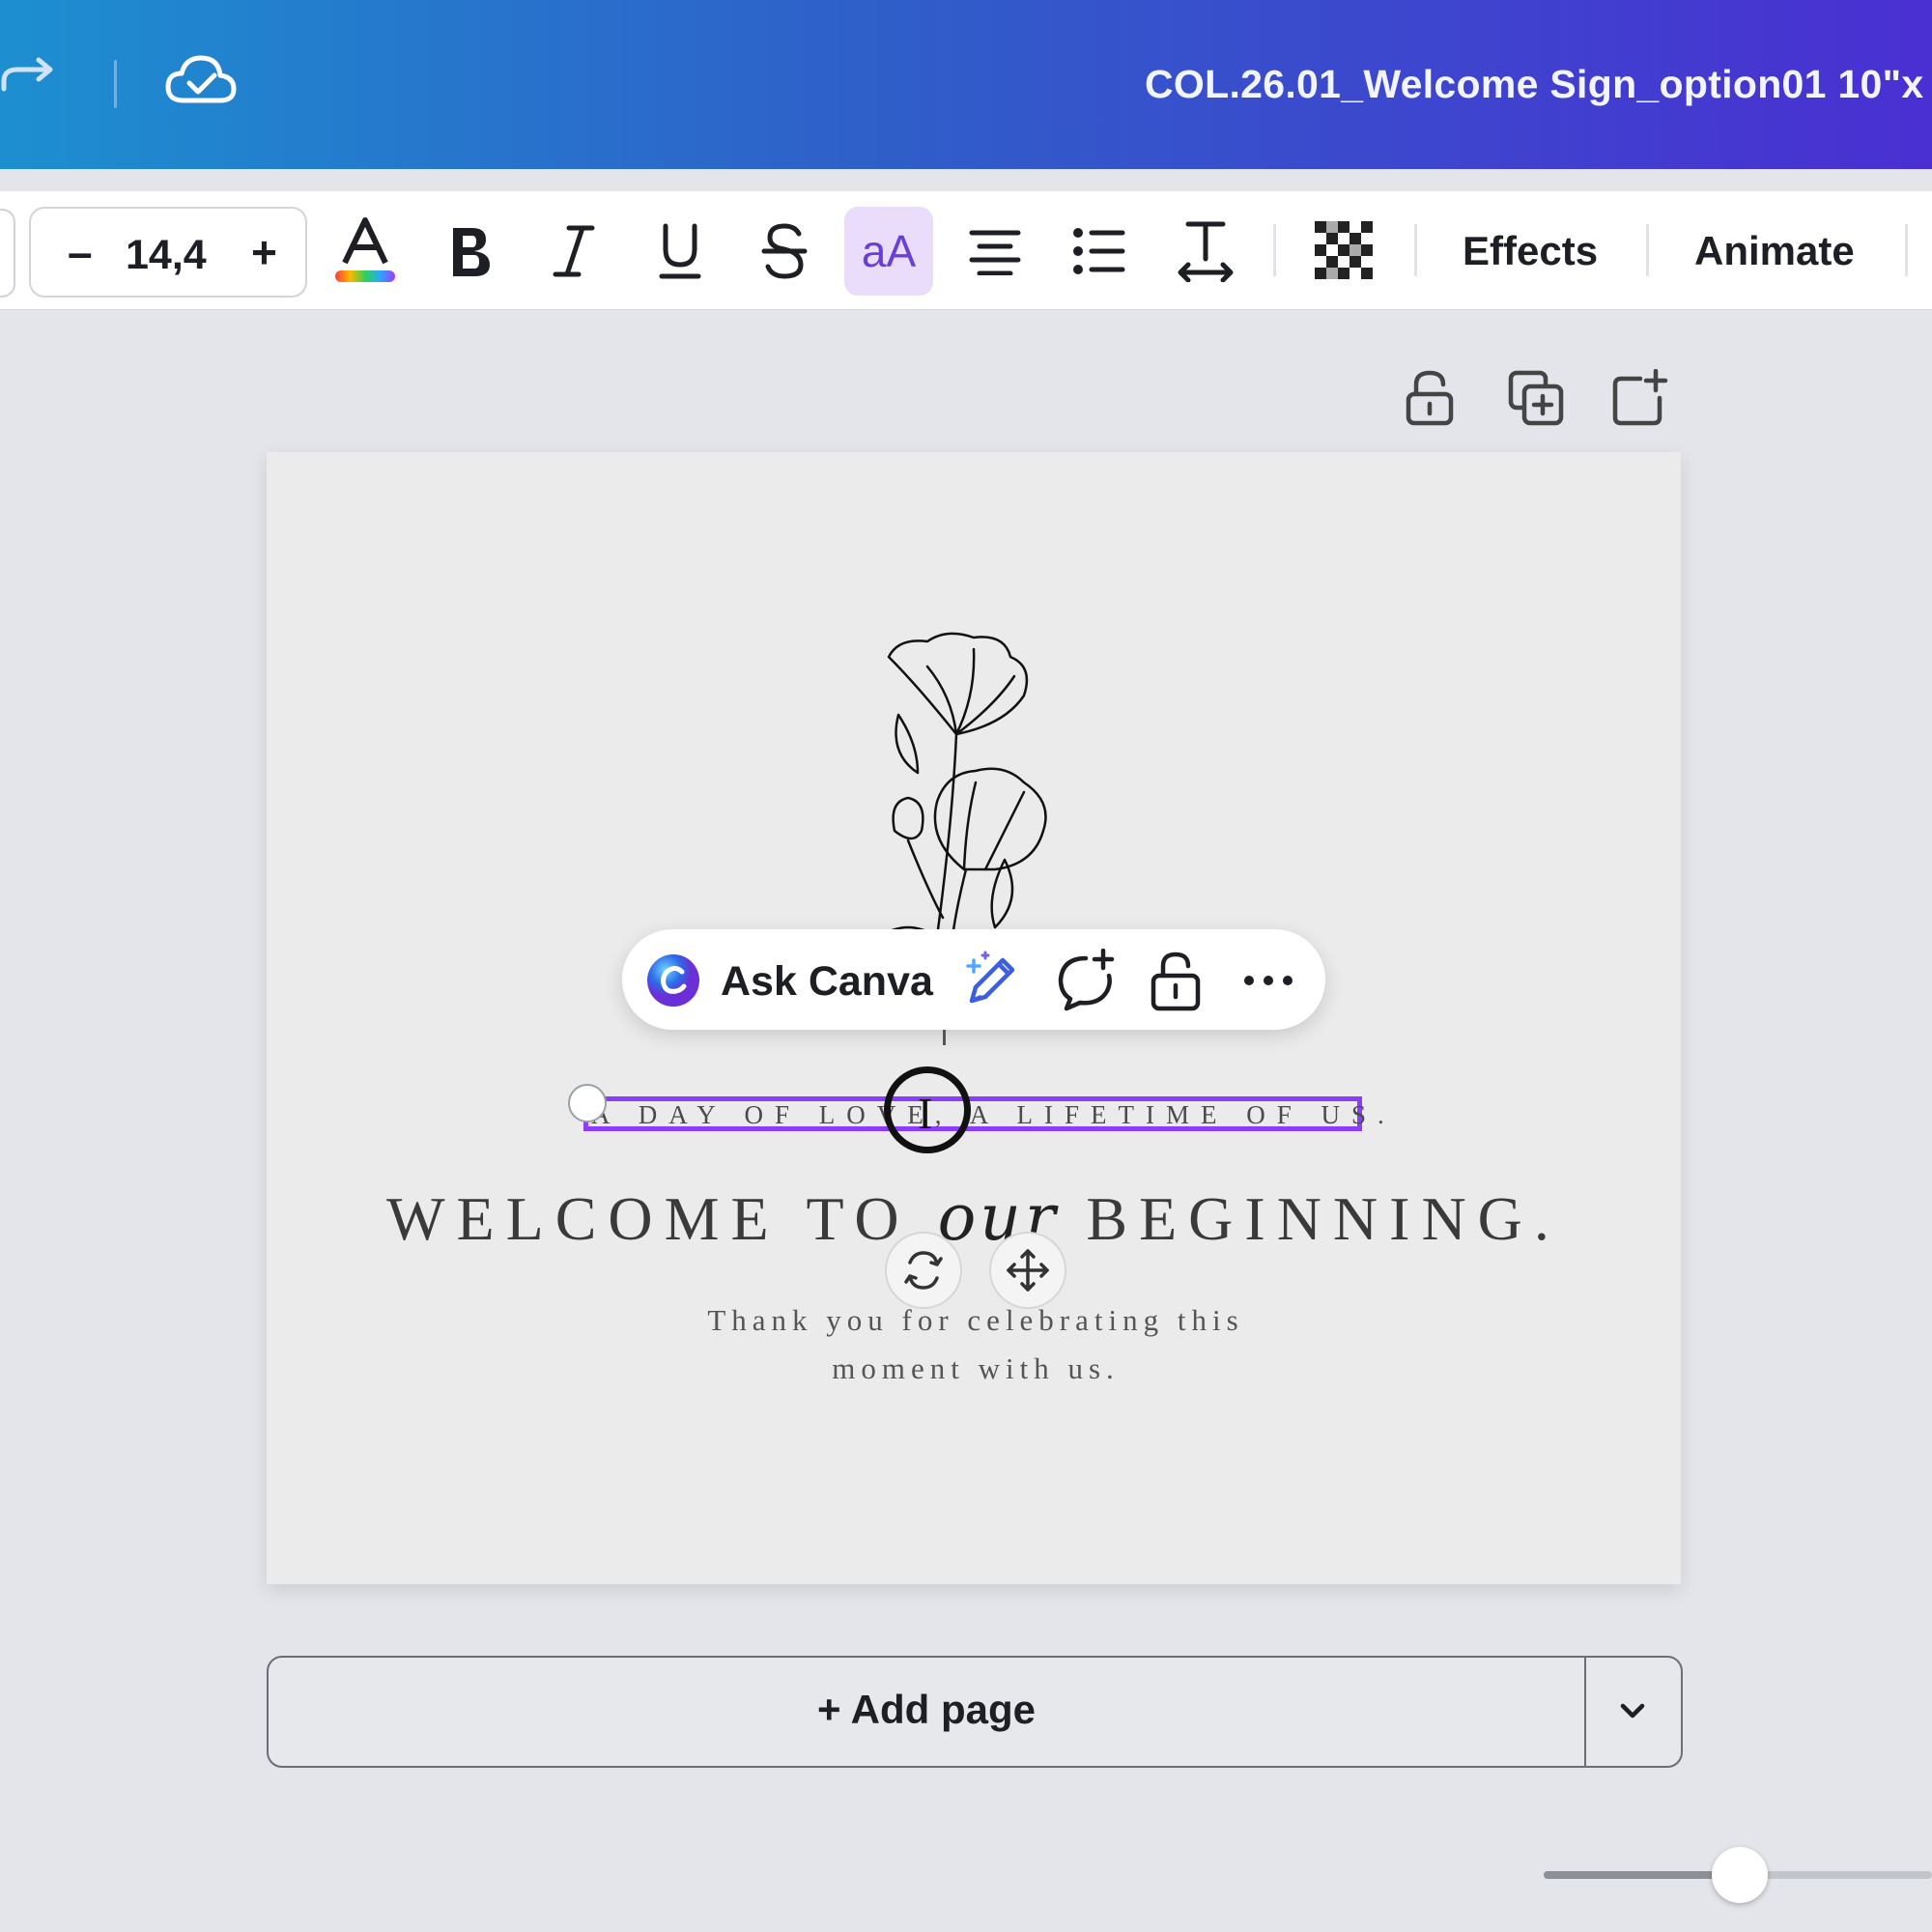 The image size is (1932, 1932). I want to click on spacing-button, so click(1205, 252).